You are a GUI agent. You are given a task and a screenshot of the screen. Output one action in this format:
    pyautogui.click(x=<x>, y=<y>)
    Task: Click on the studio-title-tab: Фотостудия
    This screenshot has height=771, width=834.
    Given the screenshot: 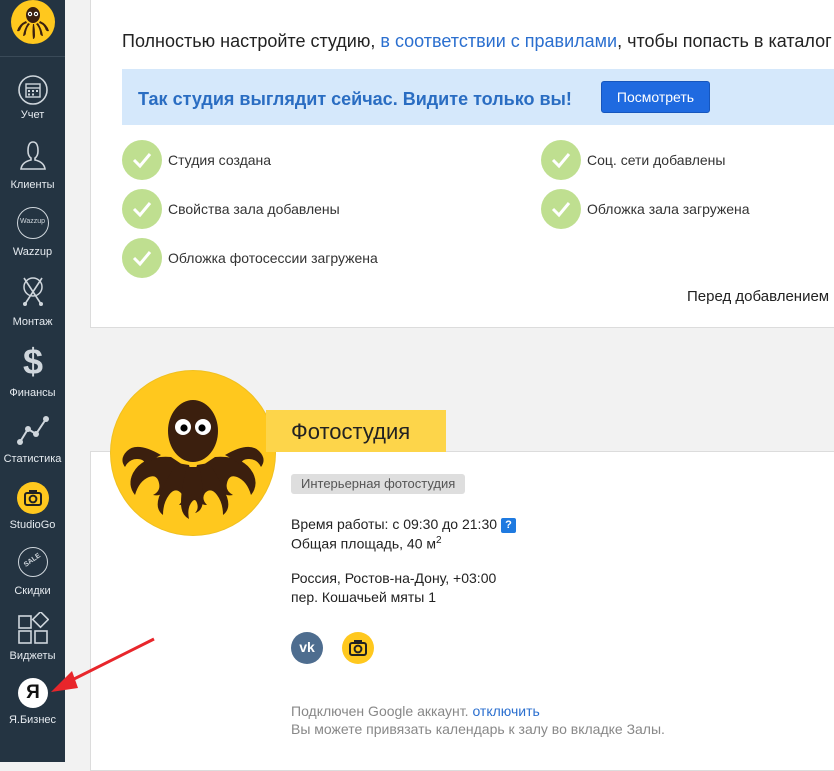 What is the action you would take?
    pyautogui.click(x=356, y=431)
    